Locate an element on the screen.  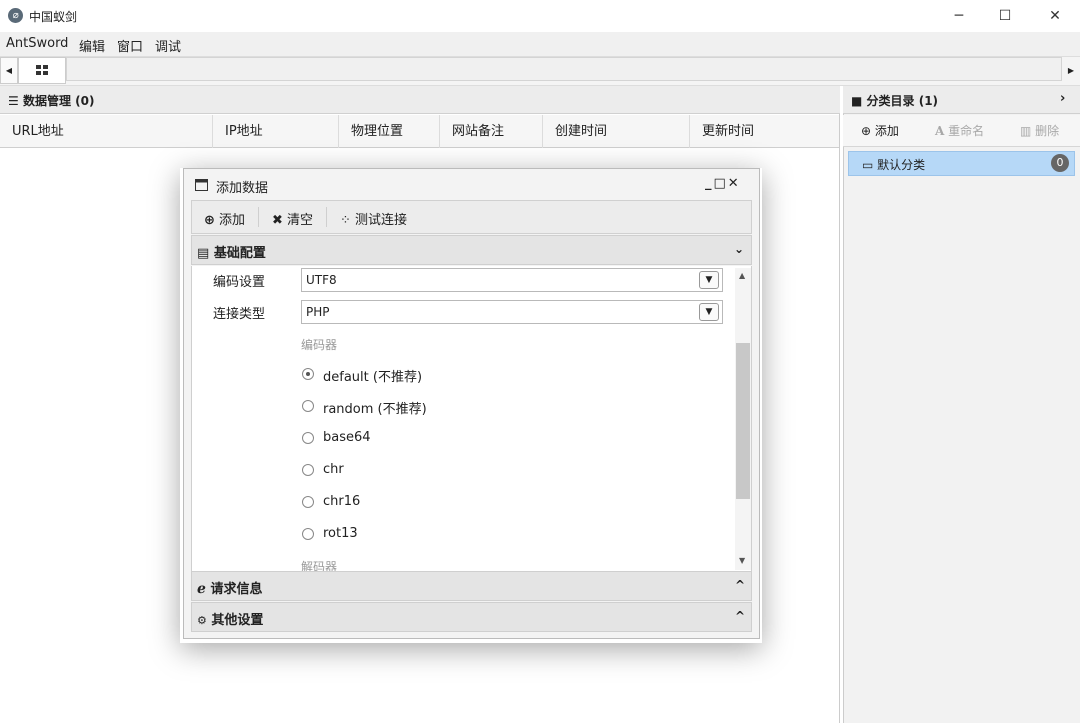
column-created: 创建时间 is located at coordinates (616, 131).